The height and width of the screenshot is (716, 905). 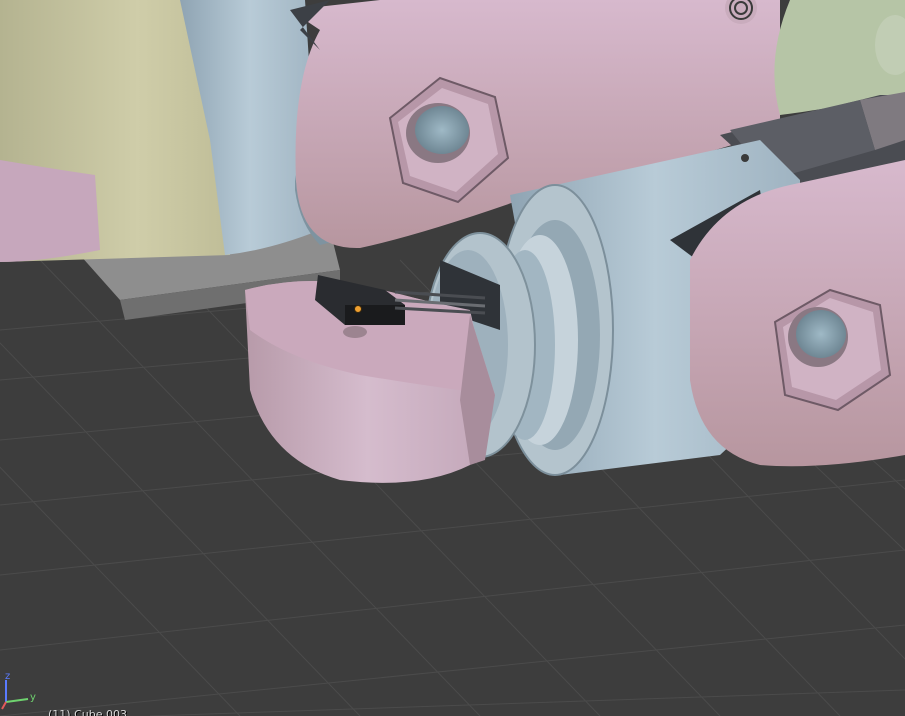 I want to click on axis-x-line, so click(x=4, y=705).